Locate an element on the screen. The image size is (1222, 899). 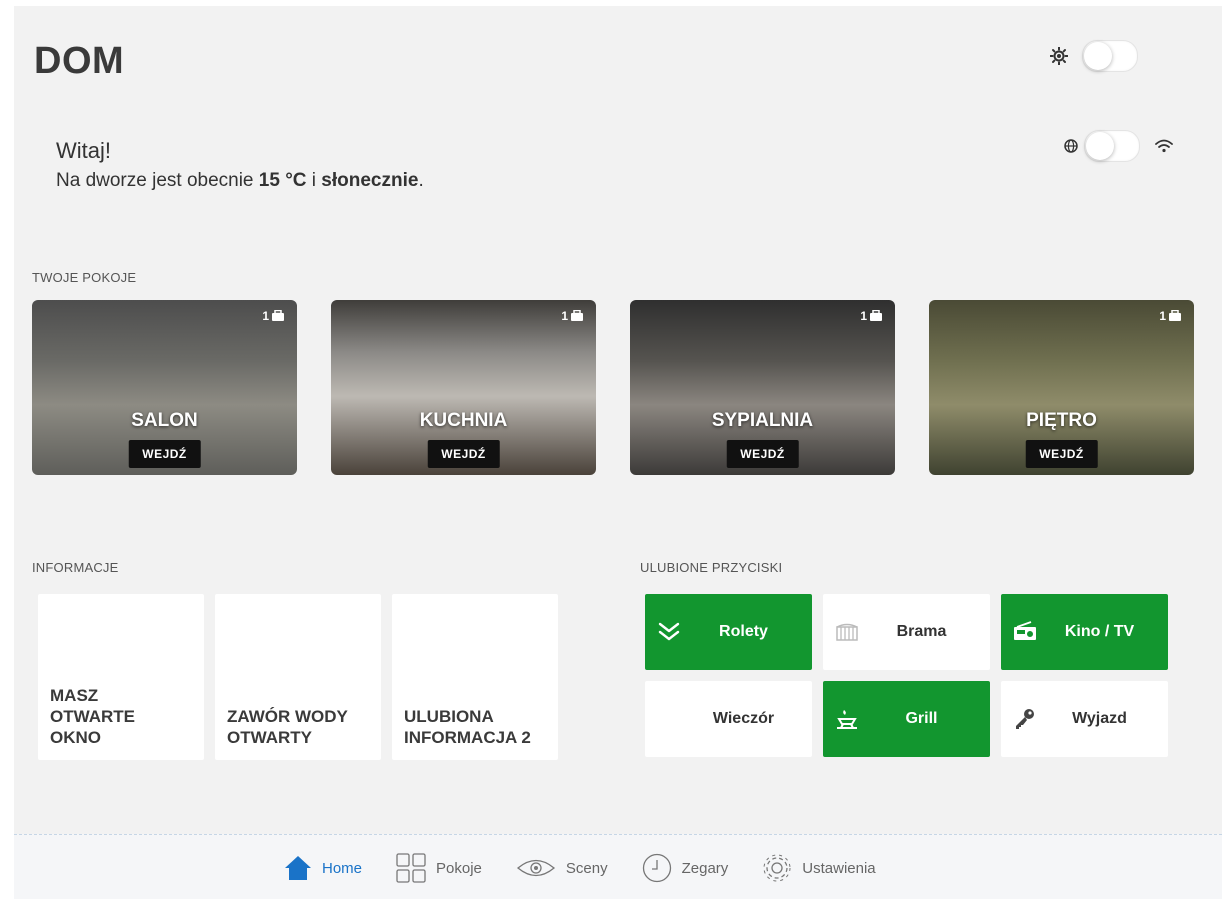
room-card-kuchnia: 1 KUCHNIA WEJDŹ is located at coordinates (463, 387).